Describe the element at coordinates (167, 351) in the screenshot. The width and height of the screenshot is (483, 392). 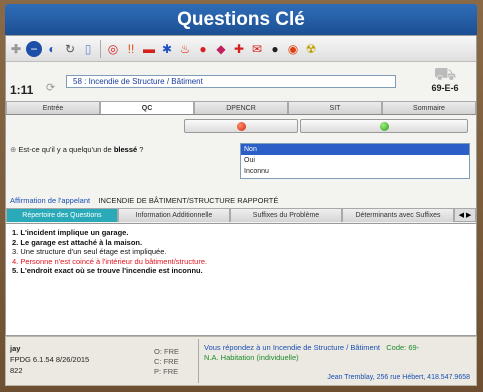
I see `frequency-line: O: FRE` at that location.